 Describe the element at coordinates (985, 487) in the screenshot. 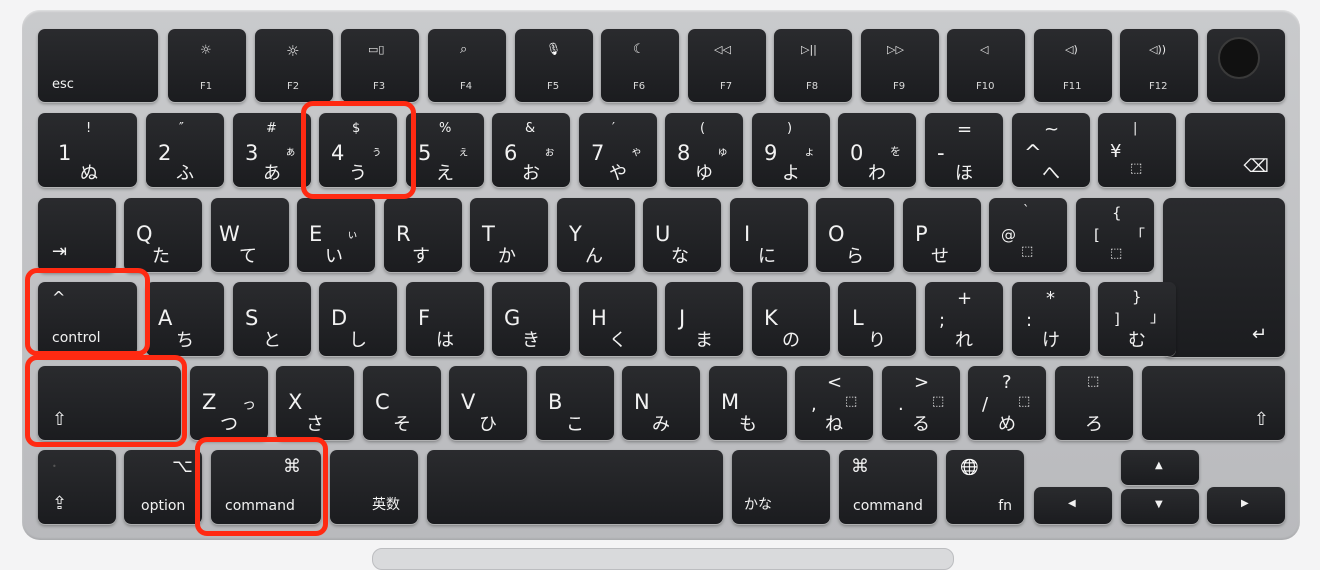

I see `fn-key: 🌐 fn` at that location.